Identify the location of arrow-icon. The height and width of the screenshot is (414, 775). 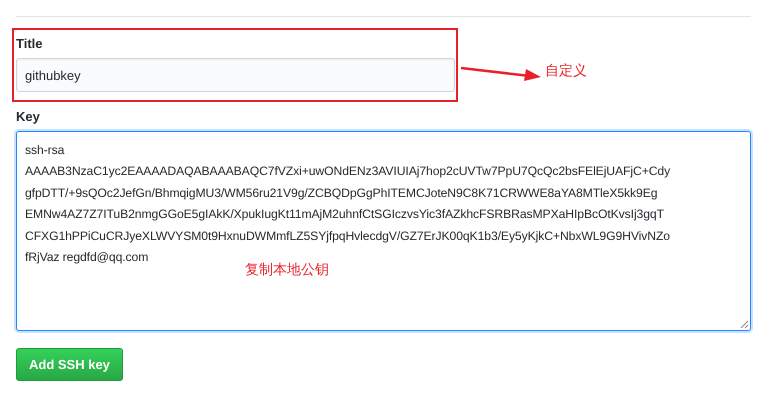
(501, 73).